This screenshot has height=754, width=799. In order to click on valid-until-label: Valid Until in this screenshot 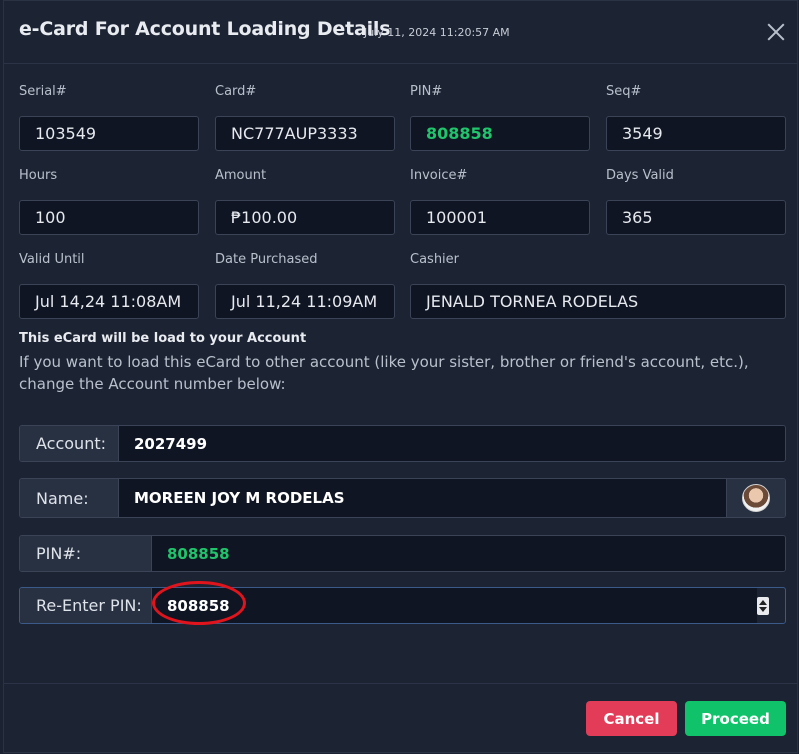, I will do `click(52, 259)`.